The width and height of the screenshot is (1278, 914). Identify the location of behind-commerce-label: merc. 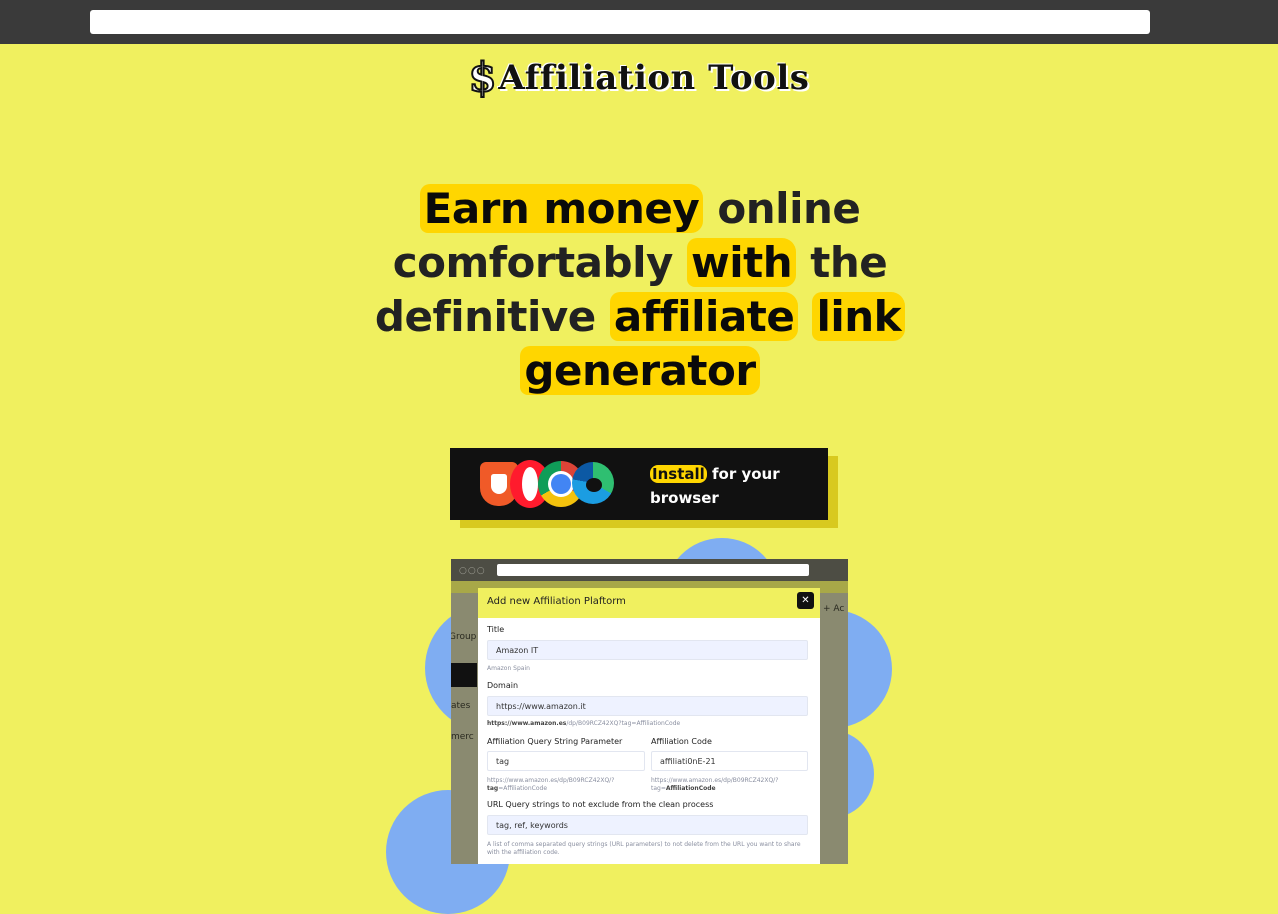
(462, 737).